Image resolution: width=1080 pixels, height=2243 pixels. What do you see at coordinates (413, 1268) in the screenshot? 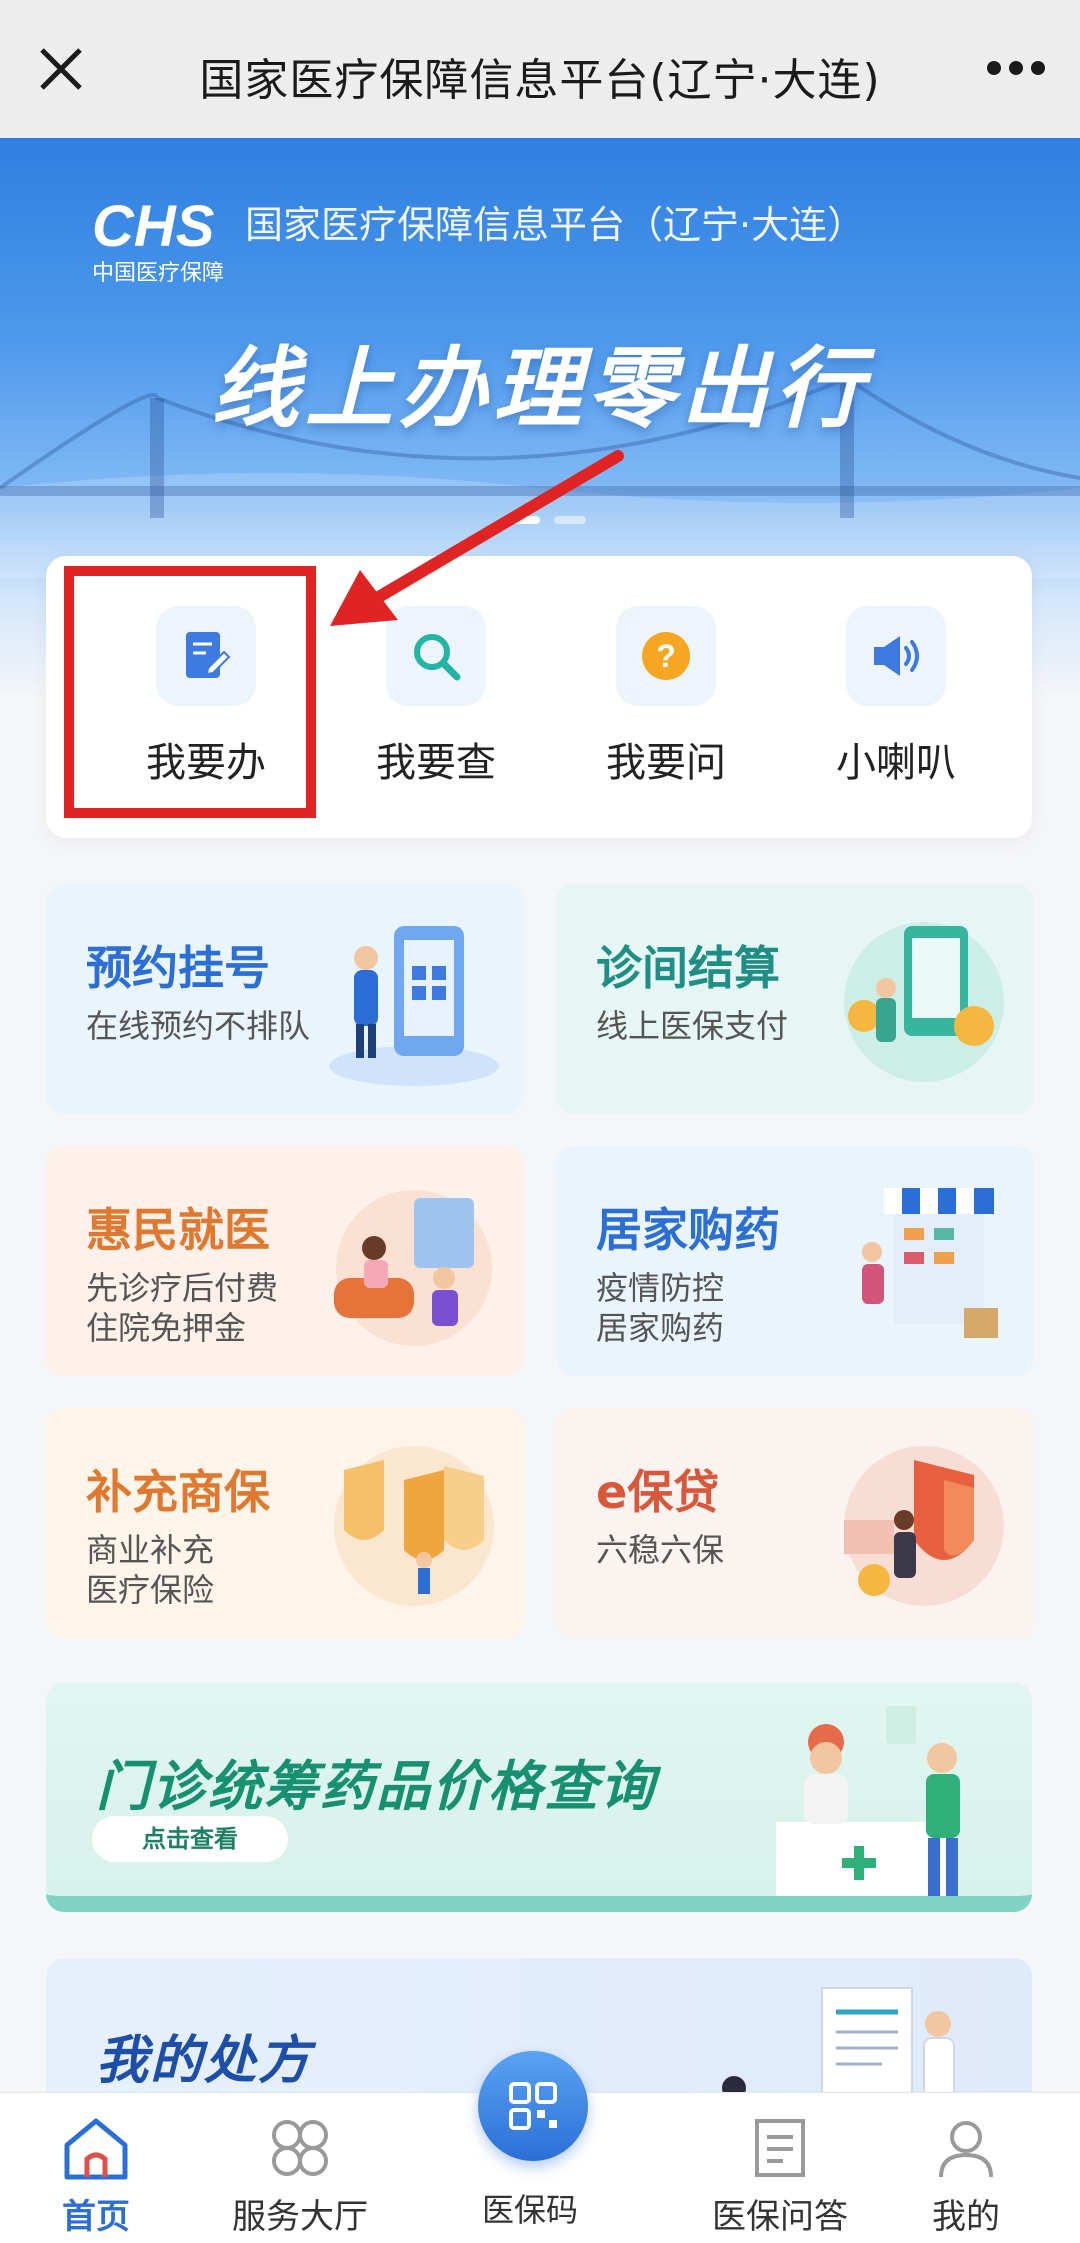
I see `doctor-visit-illustration` at bounding box center [413, 1268].